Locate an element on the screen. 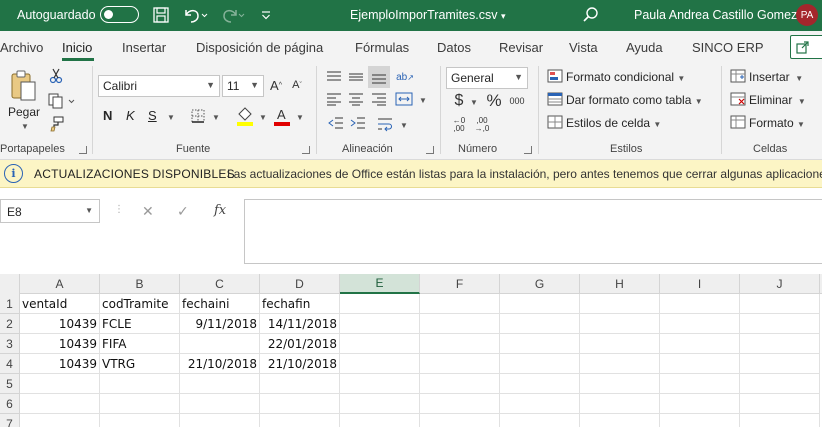  tab-insertar: Insertar is located at coordinates (144, 47).